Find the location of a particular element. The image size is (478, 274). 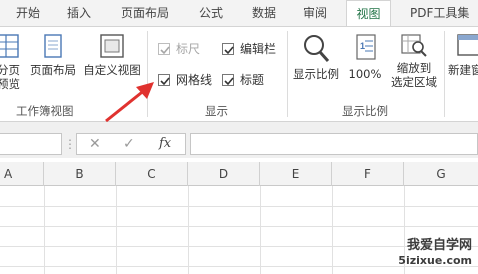

zoom-100-button: 1 100% is located at coordinates (365, 57).